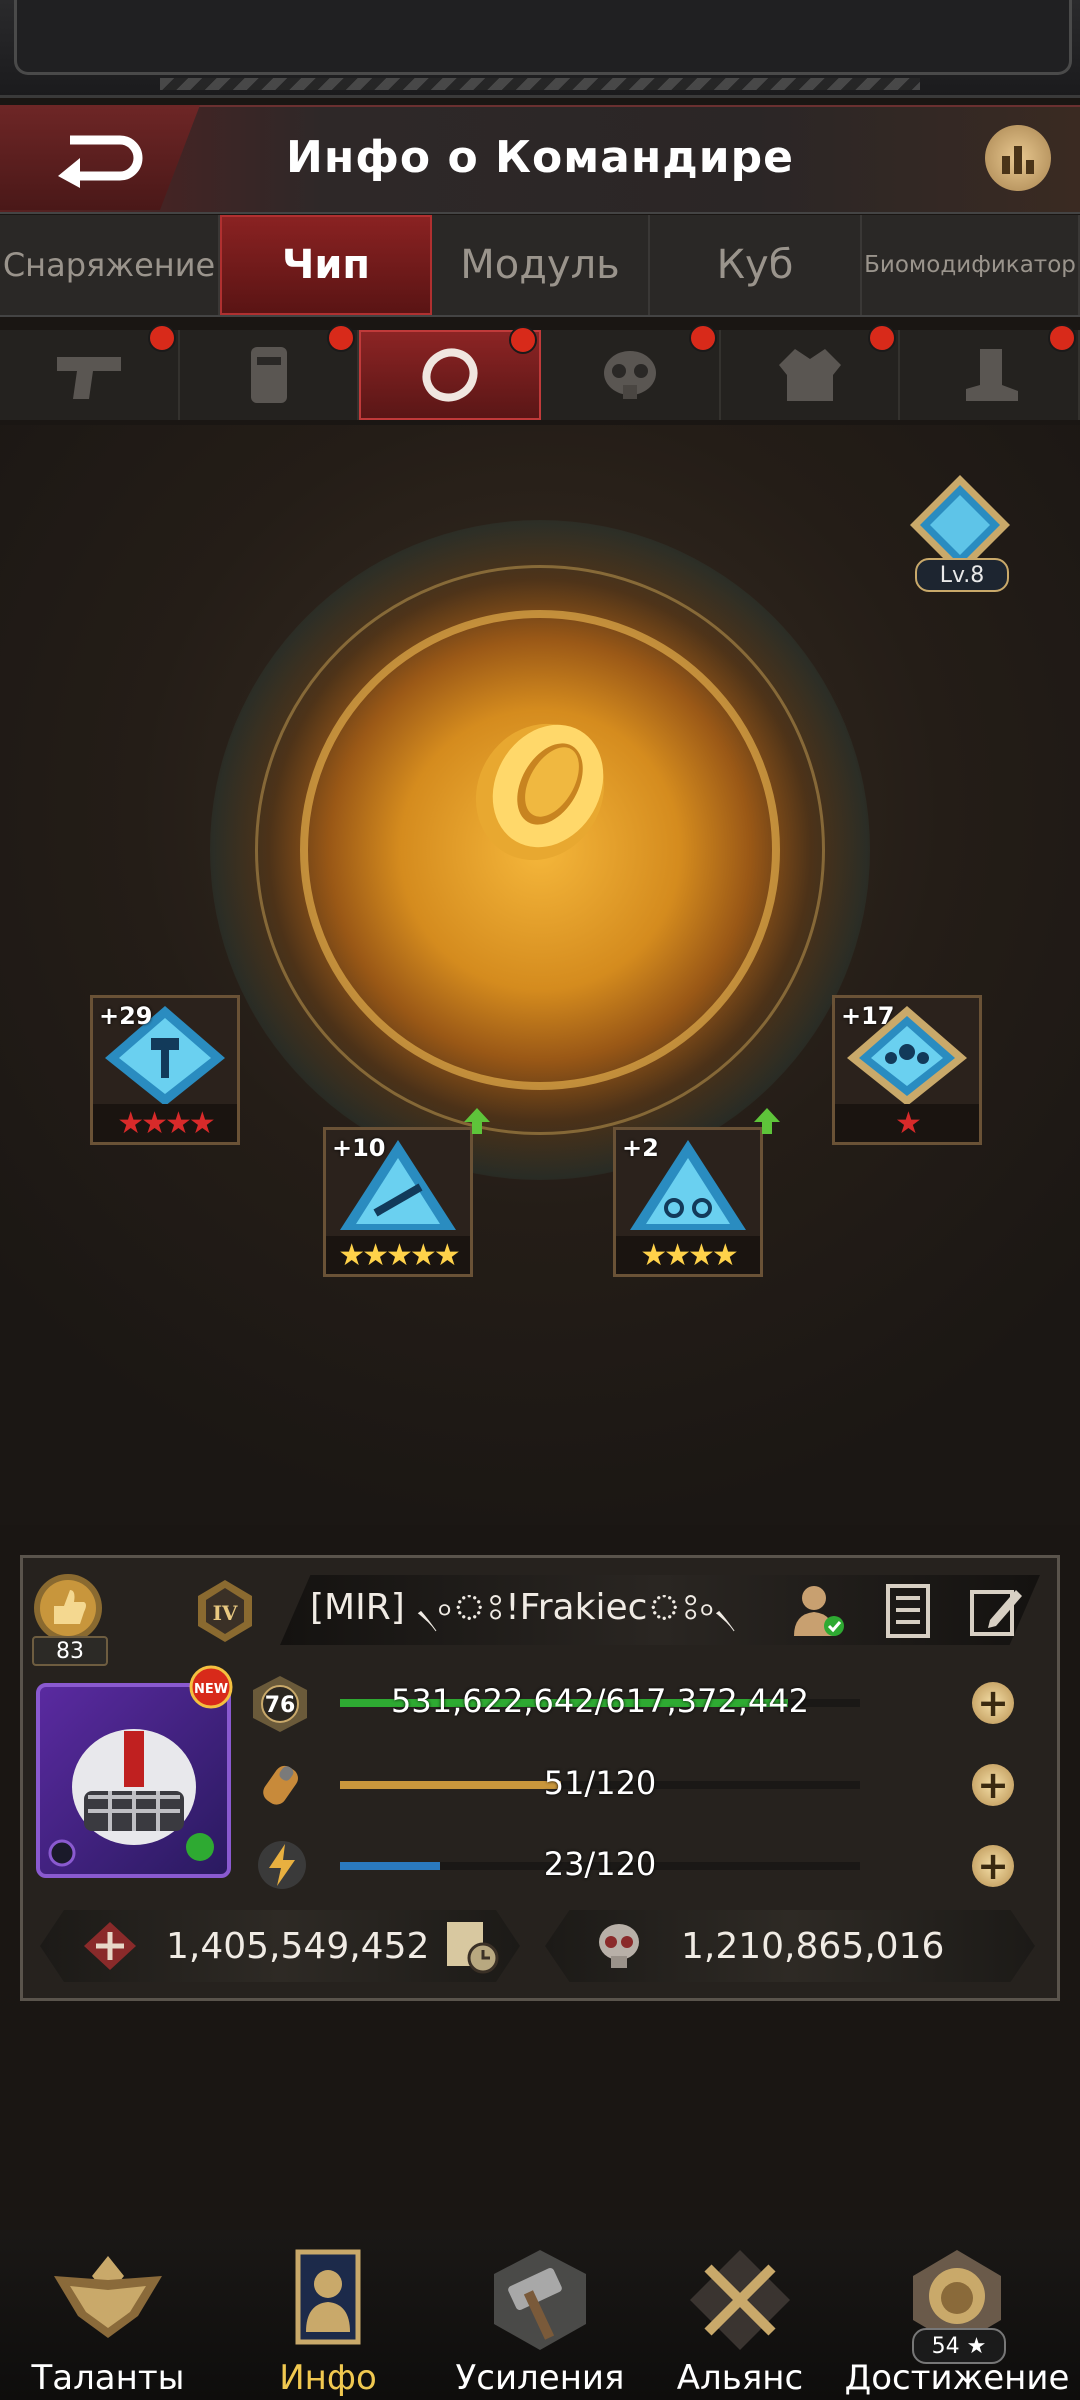 Image resolution: width=1080 pixels, height=2400 pixels. Describe the element at coordinates (110, 1946) in the screenshot. I see `power-fist-icon` at that location.